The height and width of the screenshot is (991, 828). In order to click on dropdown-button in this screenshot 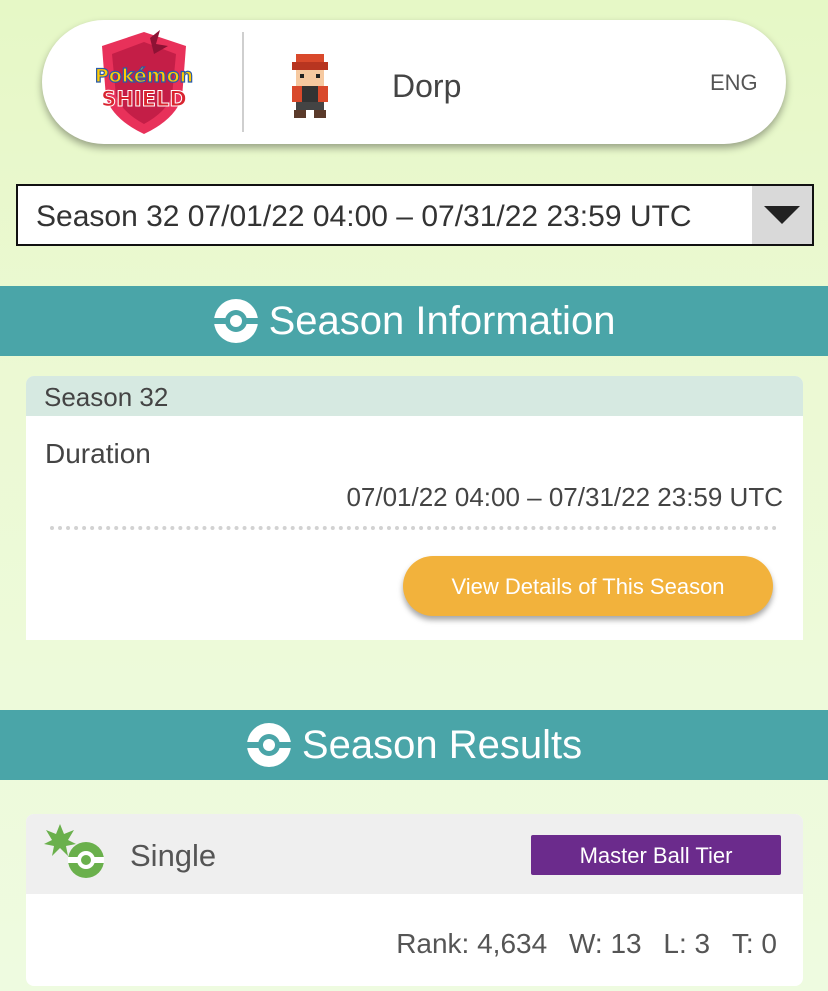, I will do `click(782, 215)`.